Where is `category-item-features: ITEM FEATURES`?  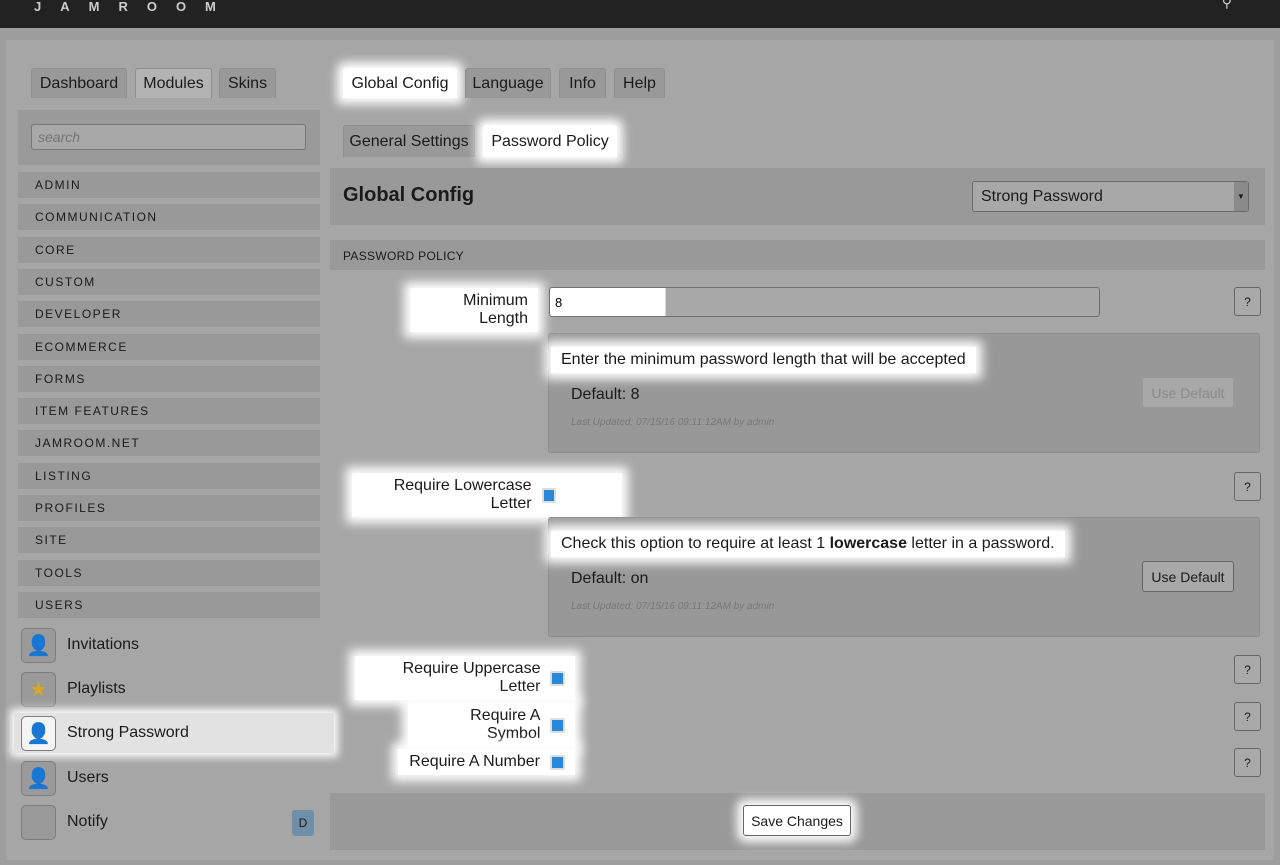 category-item-features: ITEM FEATURES is located at coordinates (169, 411).